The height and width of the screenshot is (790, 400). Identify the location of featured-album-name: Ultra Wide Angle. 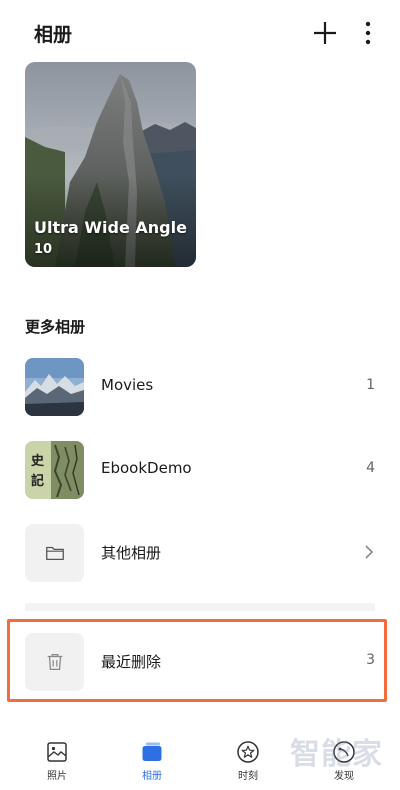
(110, 227).